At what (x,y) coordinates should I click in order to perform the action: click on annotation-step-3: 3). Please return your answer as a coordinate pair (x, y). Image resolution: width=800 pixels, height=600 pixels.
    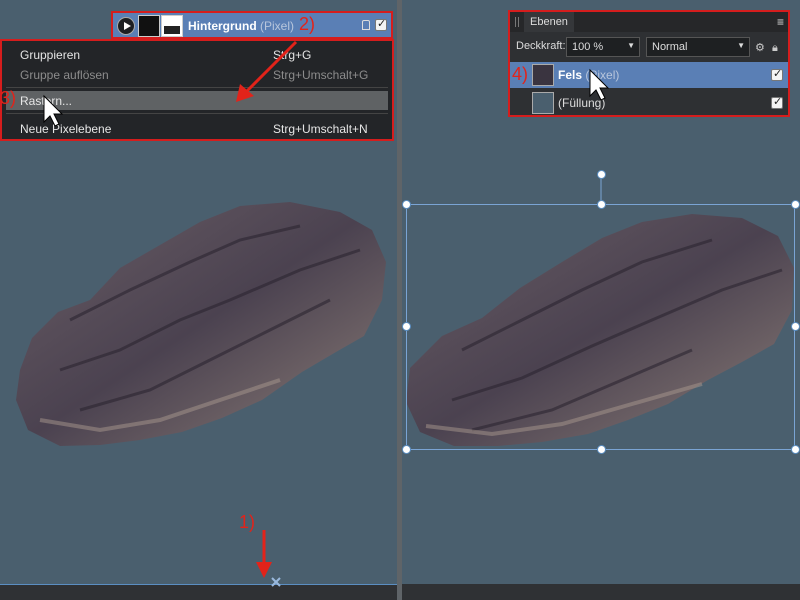
    Looking at the image, I should click on (8, 98).